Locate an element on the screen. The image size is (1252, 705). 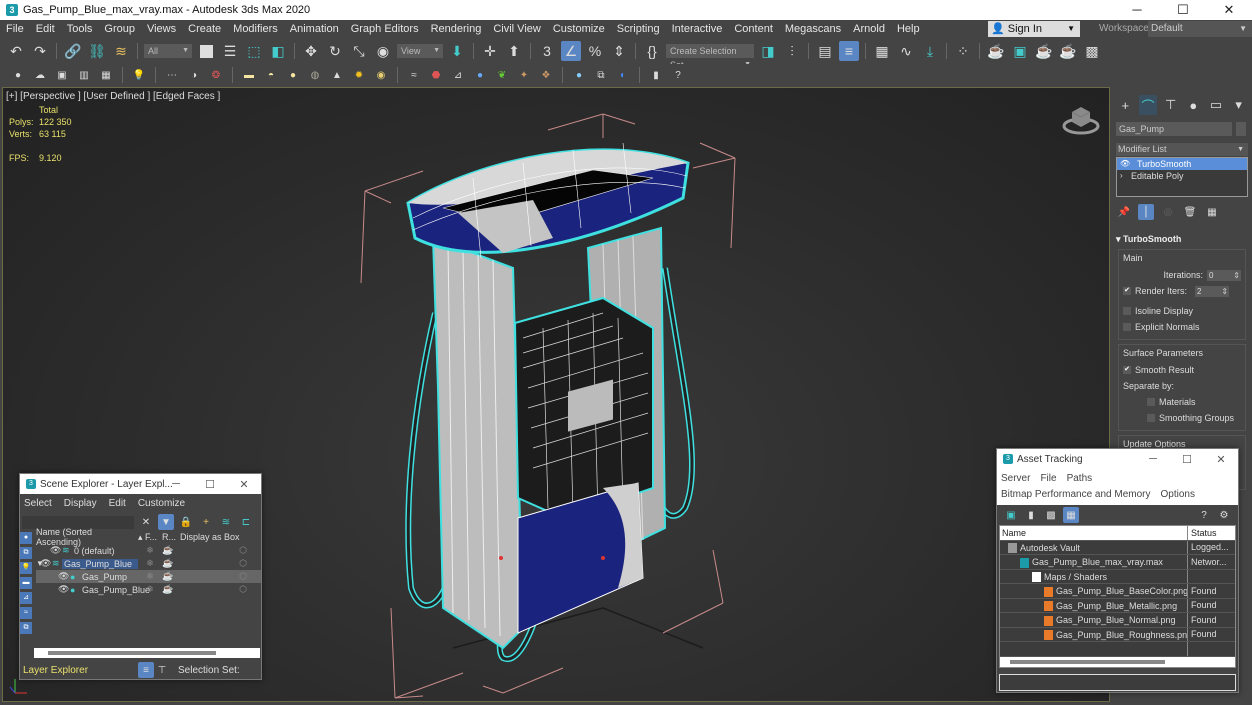
turbosmooth-rollout-header: ▾ TurboSmooth is located at coordinates (1182, 239).